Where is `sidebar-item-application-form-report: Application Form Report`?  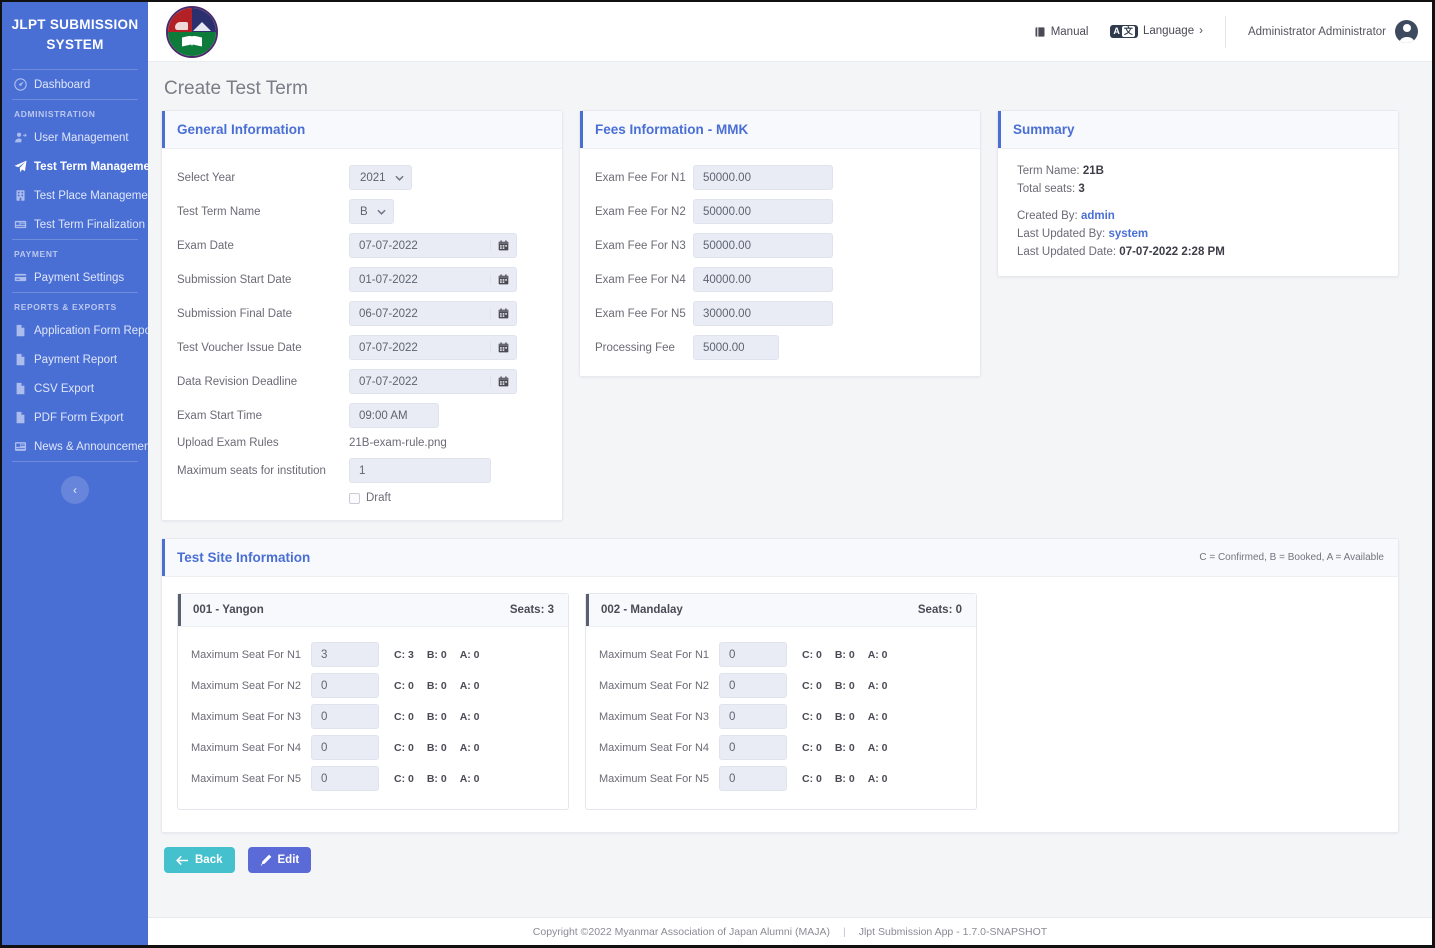 sidebar-item-application-form-report: Application Form Report is located at coordinates (75, 330).